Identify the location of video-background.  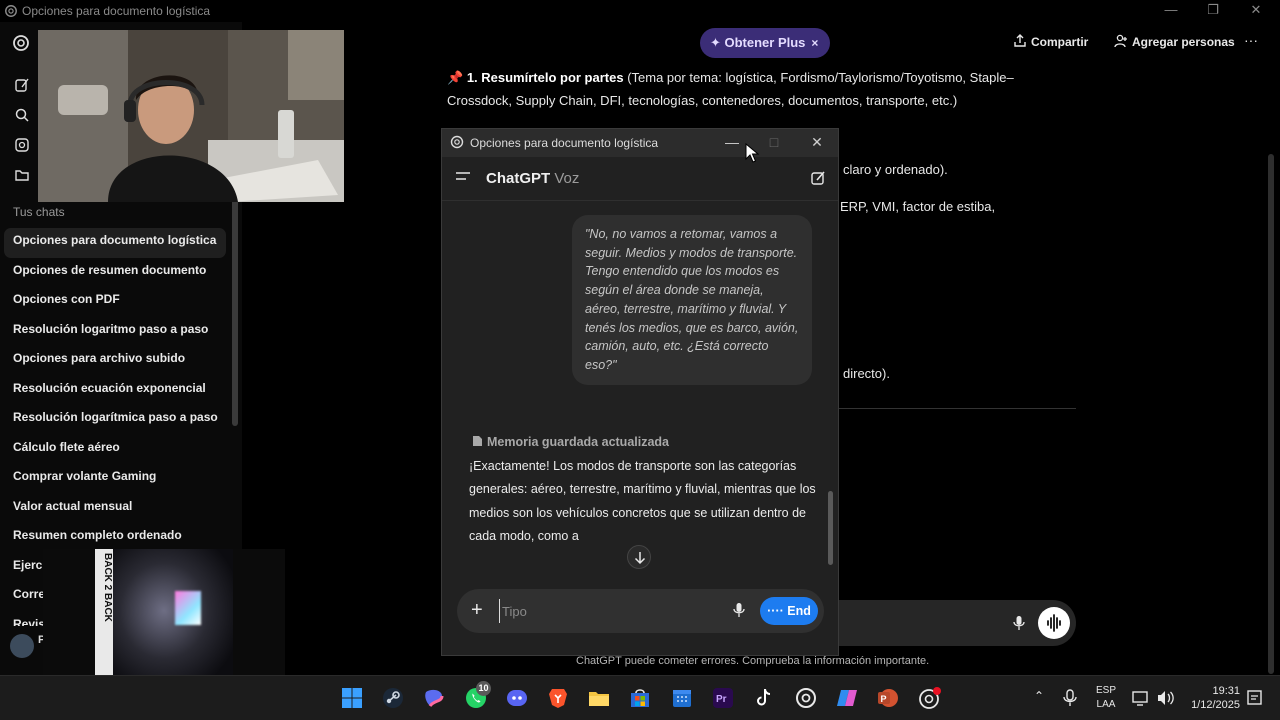
(164, 617).